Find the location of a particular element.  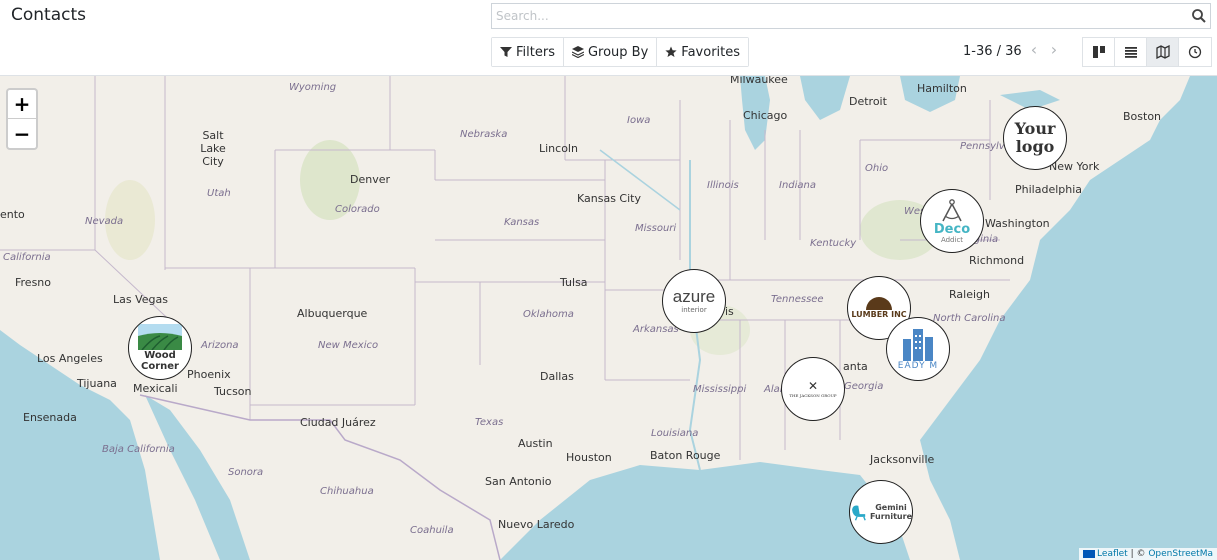

list-view-button is located at coordinates (1131, 52).